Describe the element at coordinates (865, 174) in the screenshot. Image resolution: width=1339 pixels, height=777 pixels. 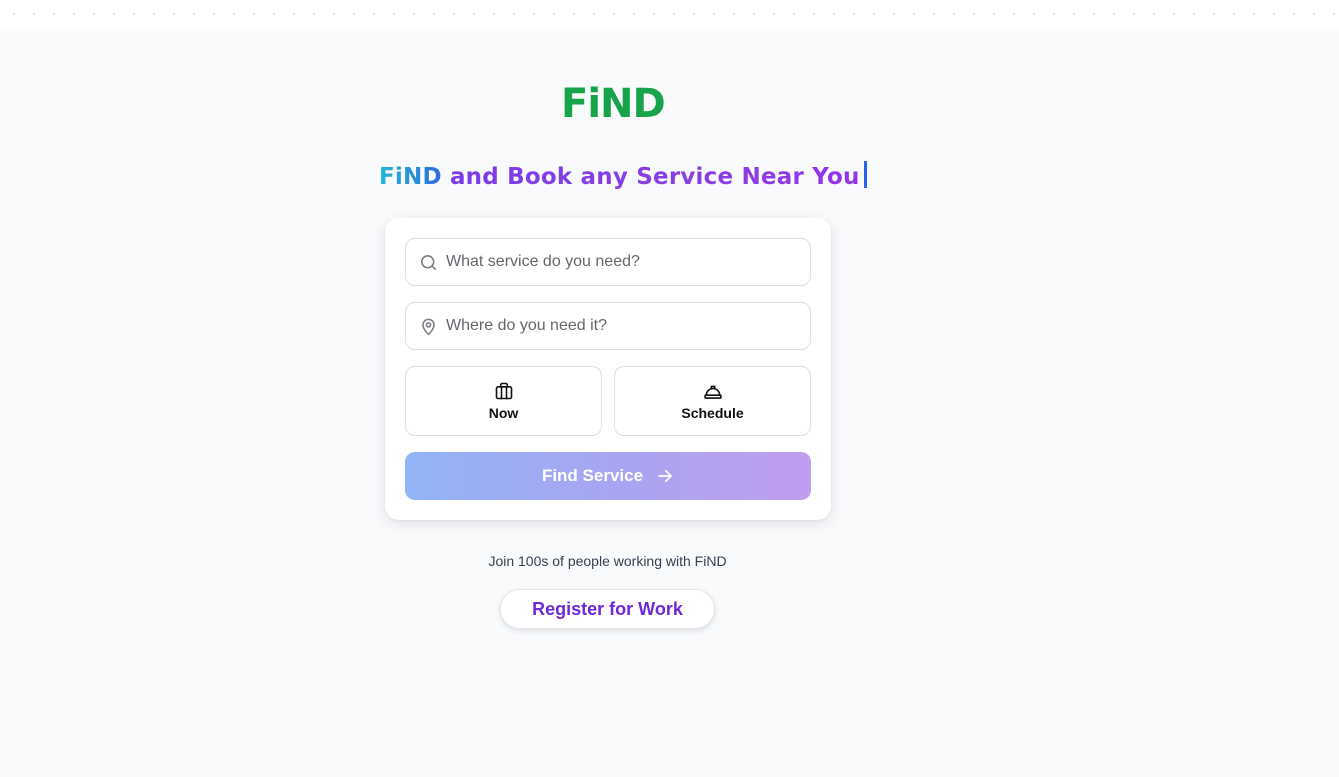
I see `typing-cursor` at that location.